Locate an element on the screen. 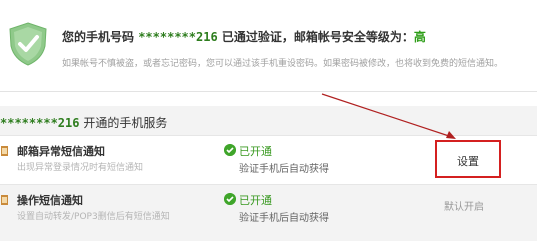 The width and height of the screenshot is (537, 241). default-enabled-label: 默认开启 is located at coordinates (464, 207).